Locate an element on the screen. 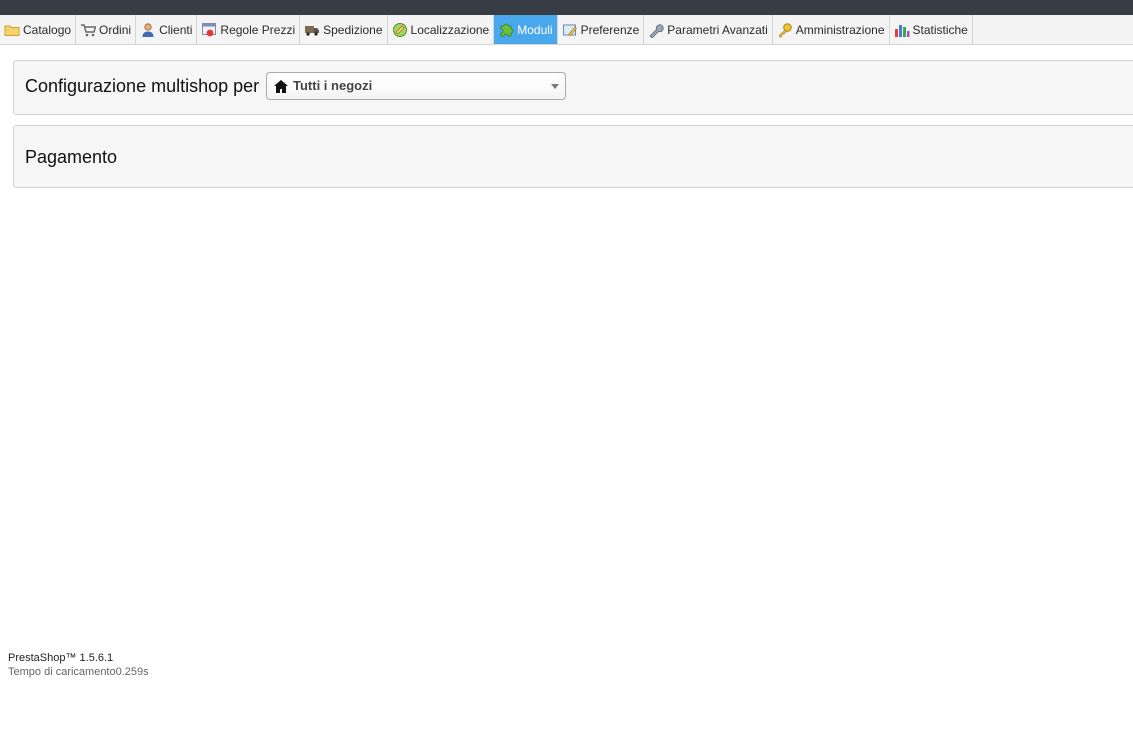  price-rules-icon is located at coordinates (209, 30).